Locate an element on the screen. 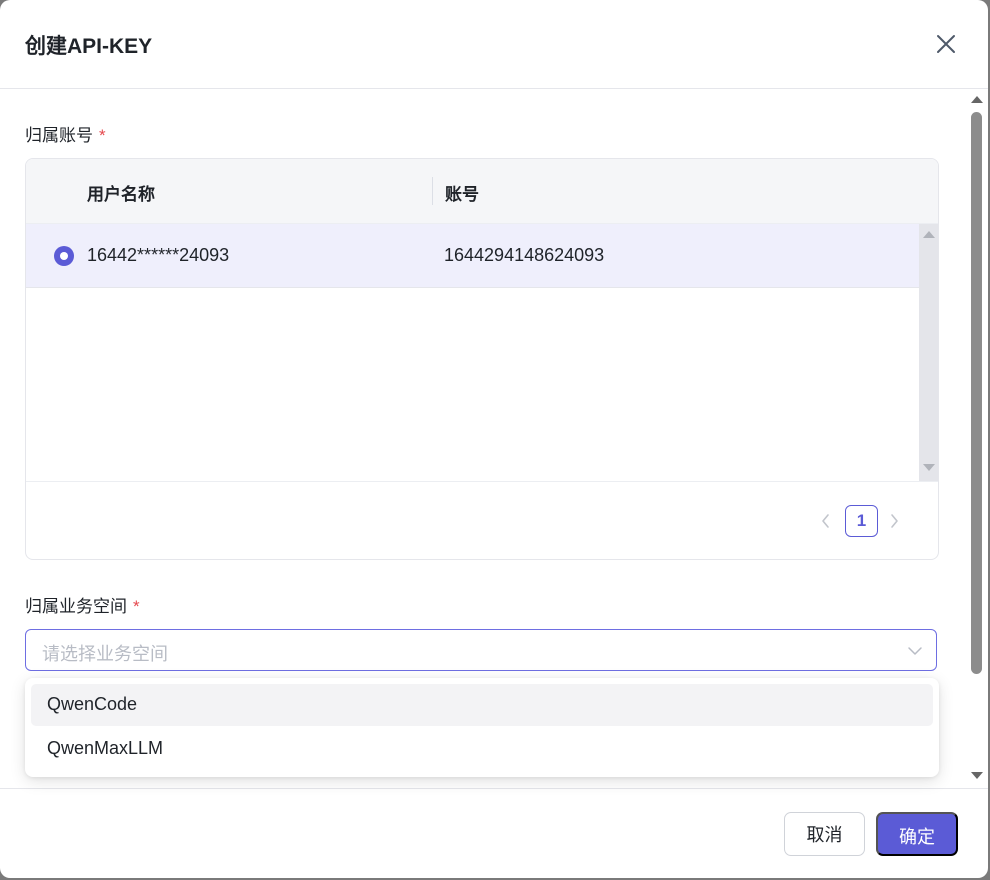  page-number-current: 1 is located at coordinates (861, 521).